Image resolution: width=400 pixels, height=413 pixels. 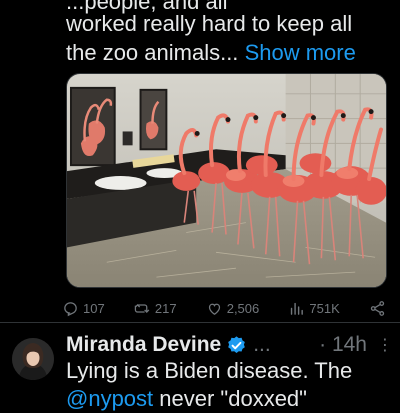 I want to click on avatar, so click(x=33, y=359).